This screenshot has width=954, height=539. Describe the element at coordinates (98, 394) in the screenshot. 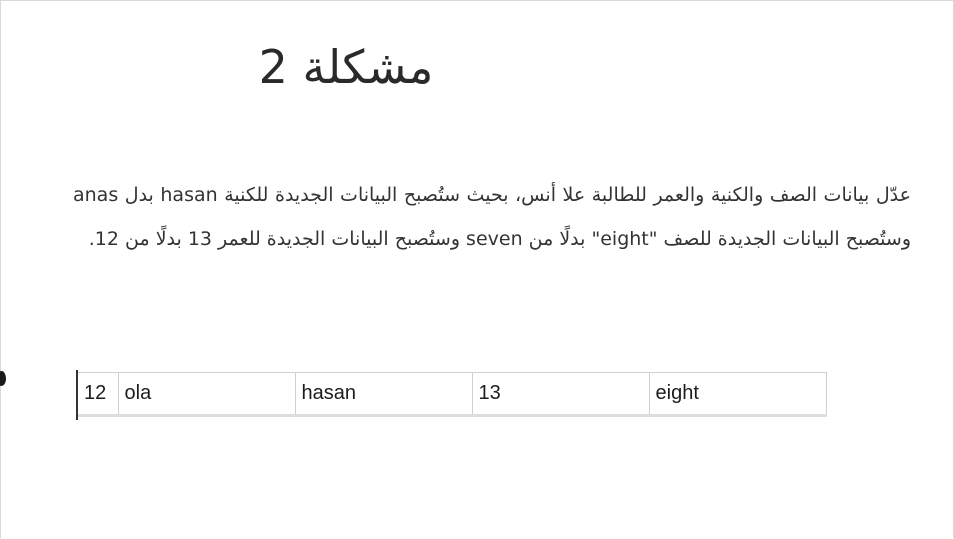

I see `cell-id: 12` at that location.